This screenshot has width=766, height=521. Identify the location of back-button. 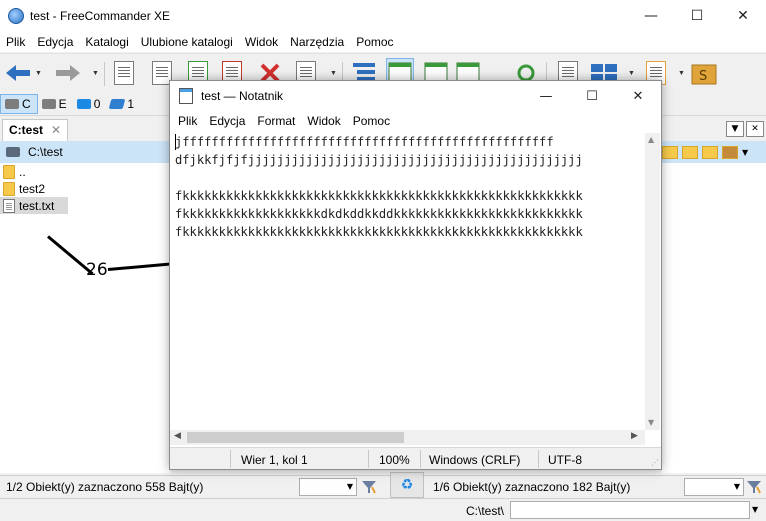
(18, 73).